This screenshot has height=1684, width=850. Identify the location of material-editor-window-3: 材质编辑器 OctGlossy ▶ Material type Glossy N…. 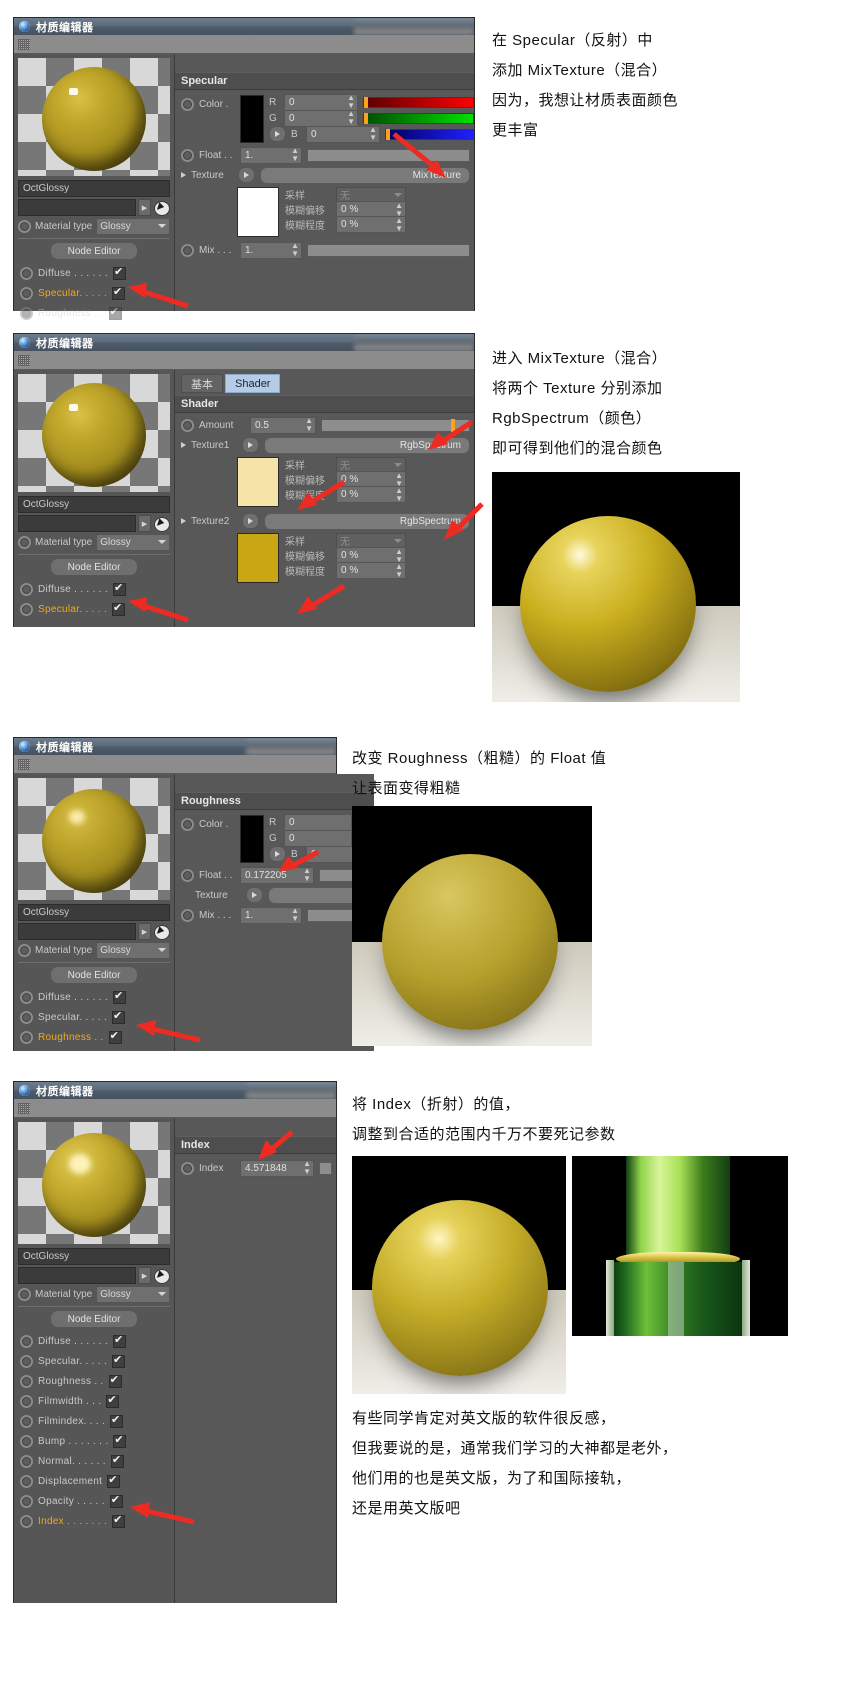
(194, 894).